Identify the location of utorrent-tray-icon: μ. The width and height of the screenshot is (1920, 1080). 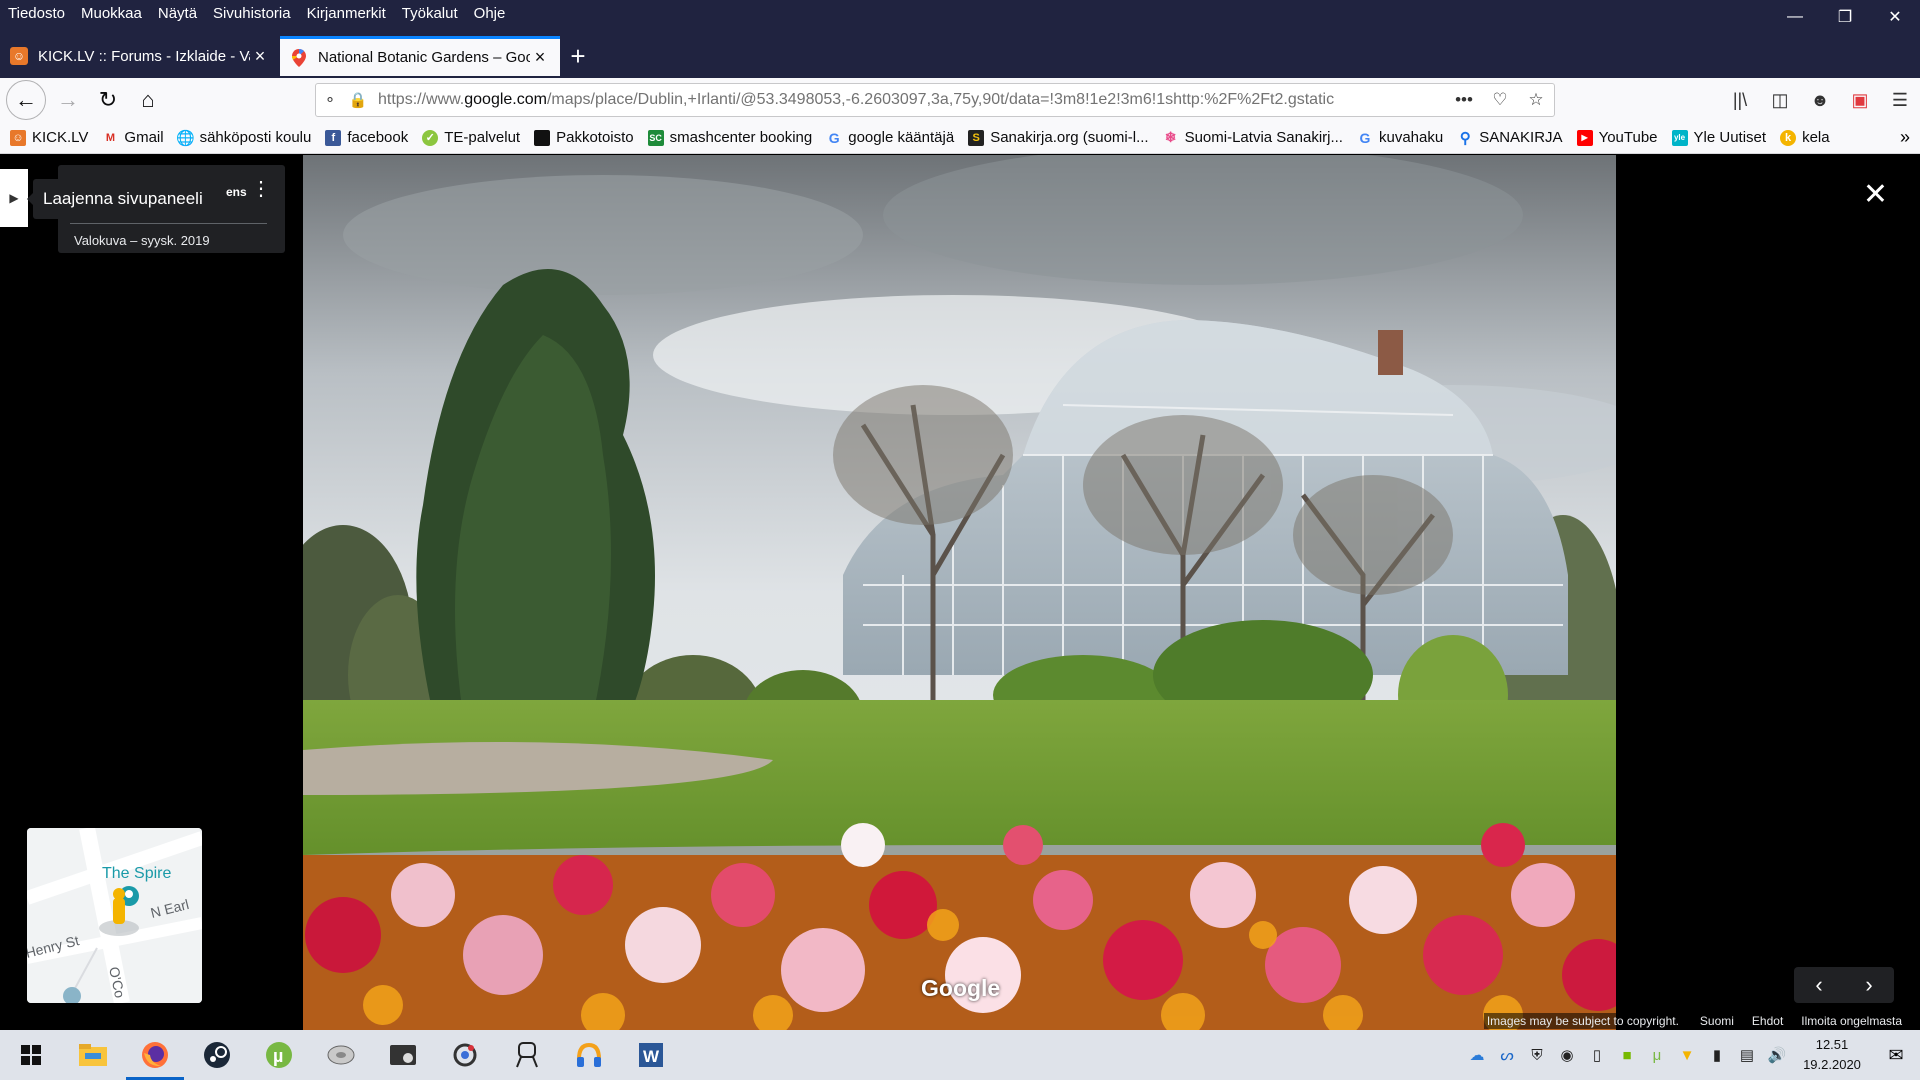
(1657, 1055).